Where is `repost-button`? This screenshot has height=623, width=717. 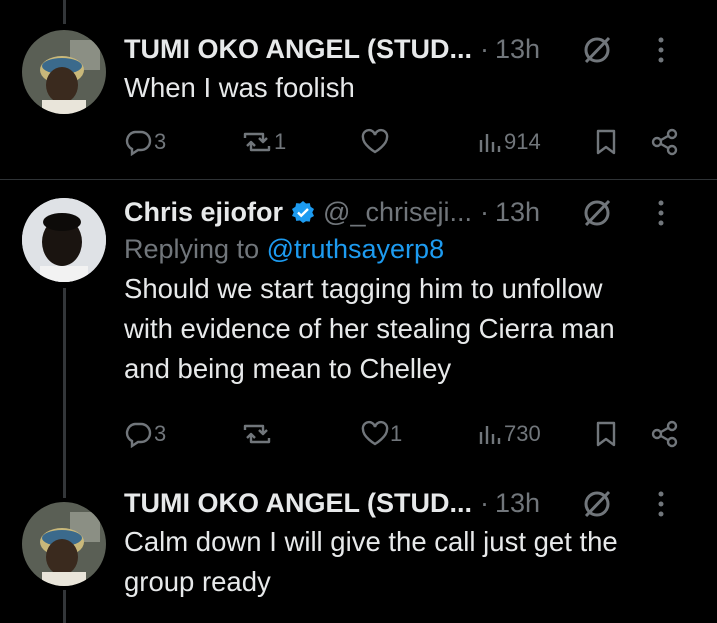 repost-button is located at coordinates (257, 434).